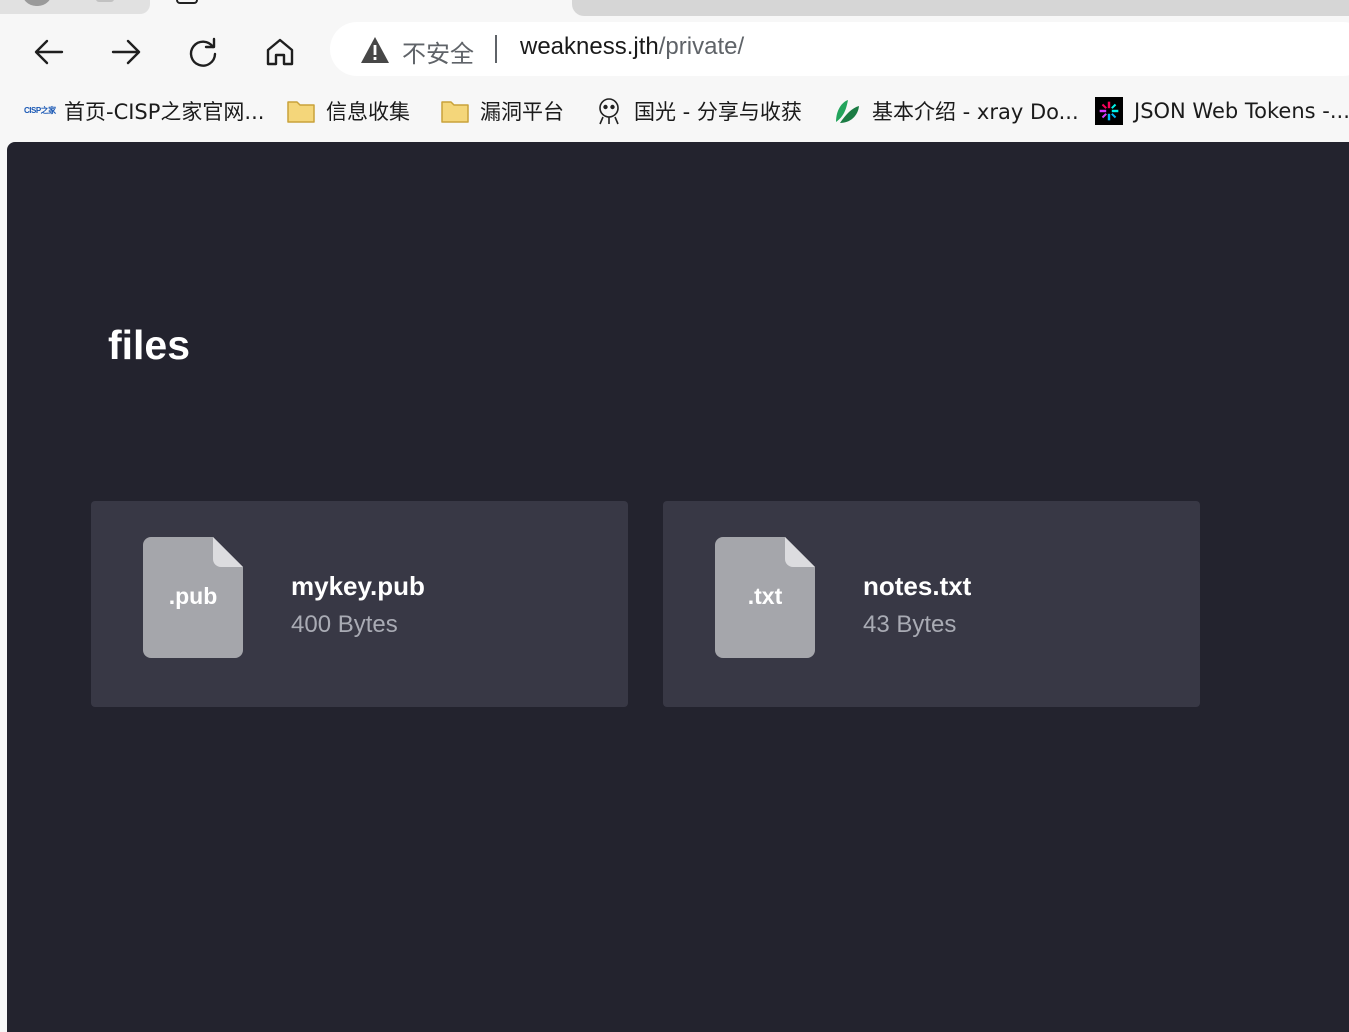 The width and height of the screenshot is (1349, 1032). What do you see at coordinates (40, 110) in the screenshot?
I see `cisp-logo-icon: CISP之家` at bounding box center [40, 110].